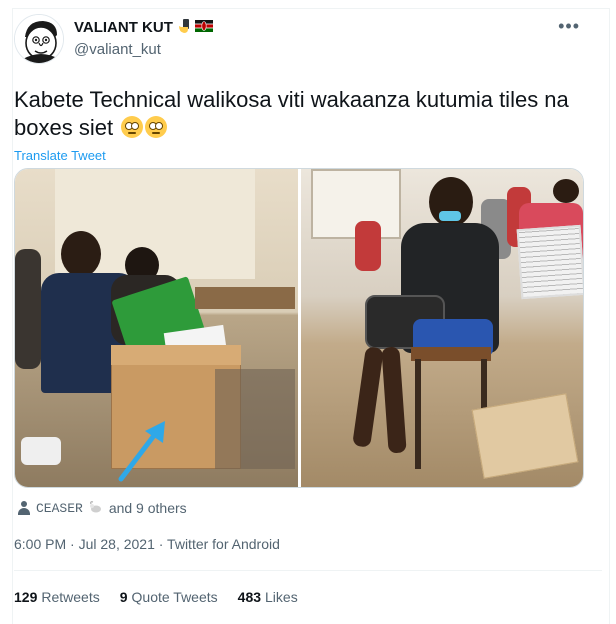 This screenshot has width=616, height=624. What do you see at coordinates (102, 508) in the screenshot?
I see `liked-by: CEASER and 9 others` at bounding box center [102, 508].